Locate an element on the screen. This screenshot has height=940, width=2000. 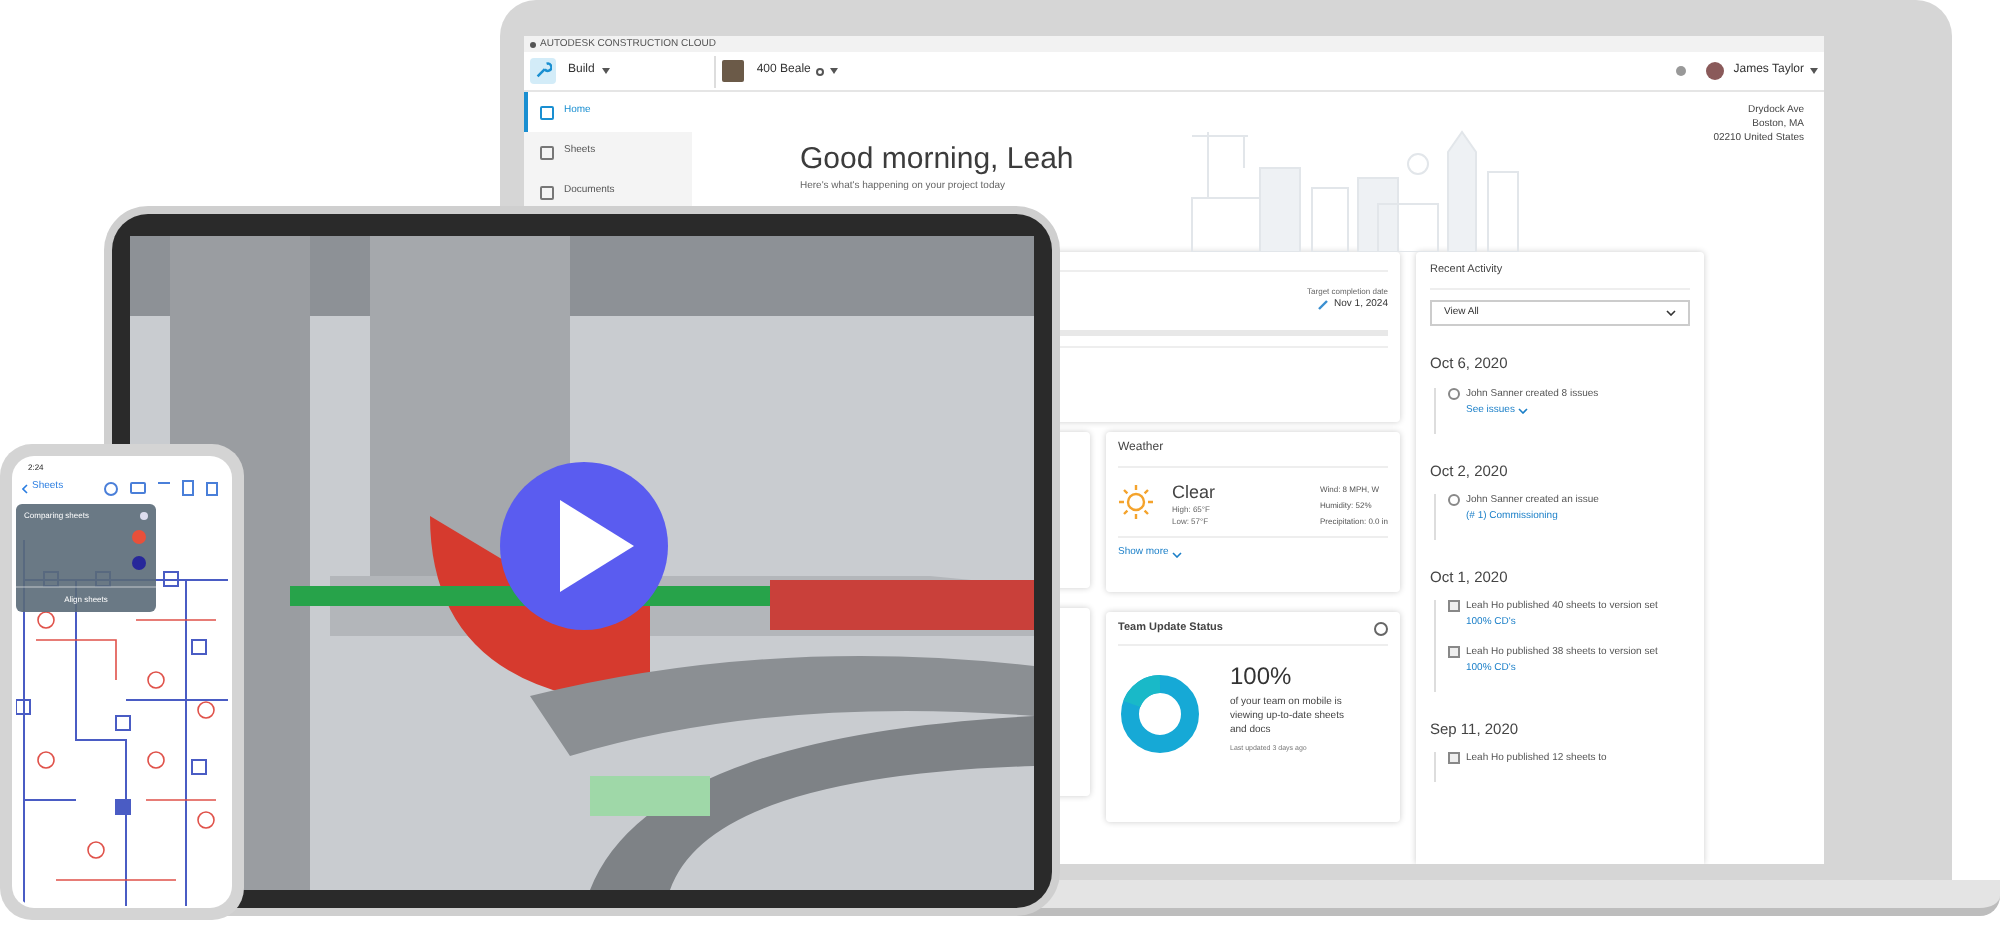
sun-icon is located at coordinates (1136, 502).